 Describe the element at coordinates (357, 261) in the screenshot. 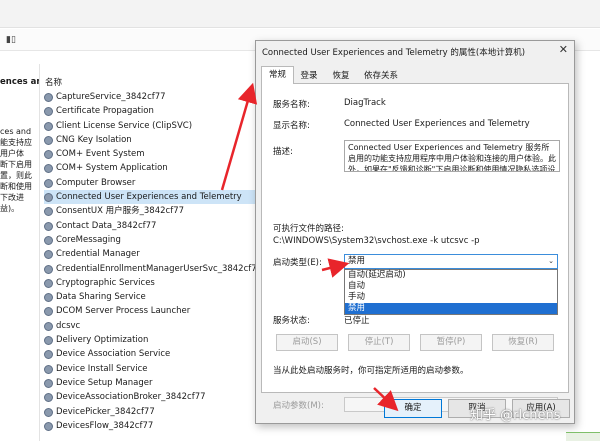

I see `startup-type-selected: 禁用` at that location.